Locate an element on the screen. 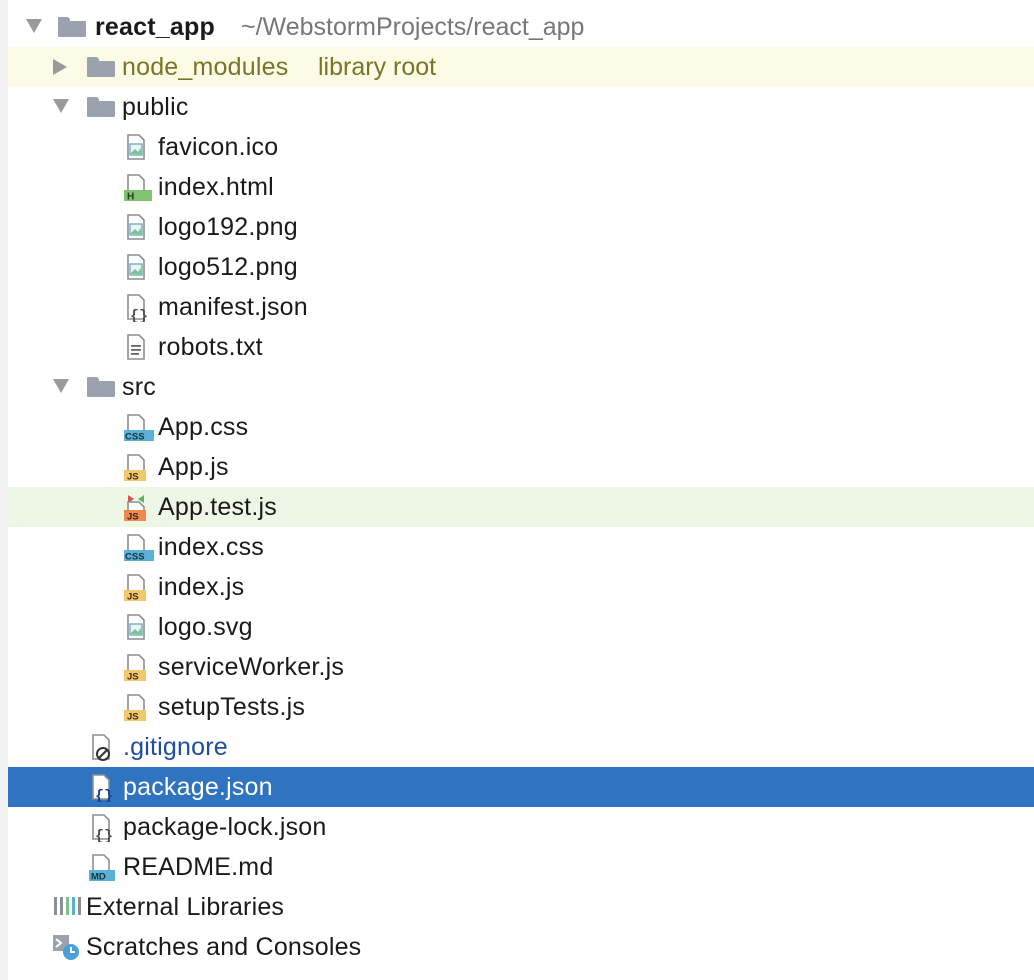  src-folder-name: src is located at coordinates (139, 387).